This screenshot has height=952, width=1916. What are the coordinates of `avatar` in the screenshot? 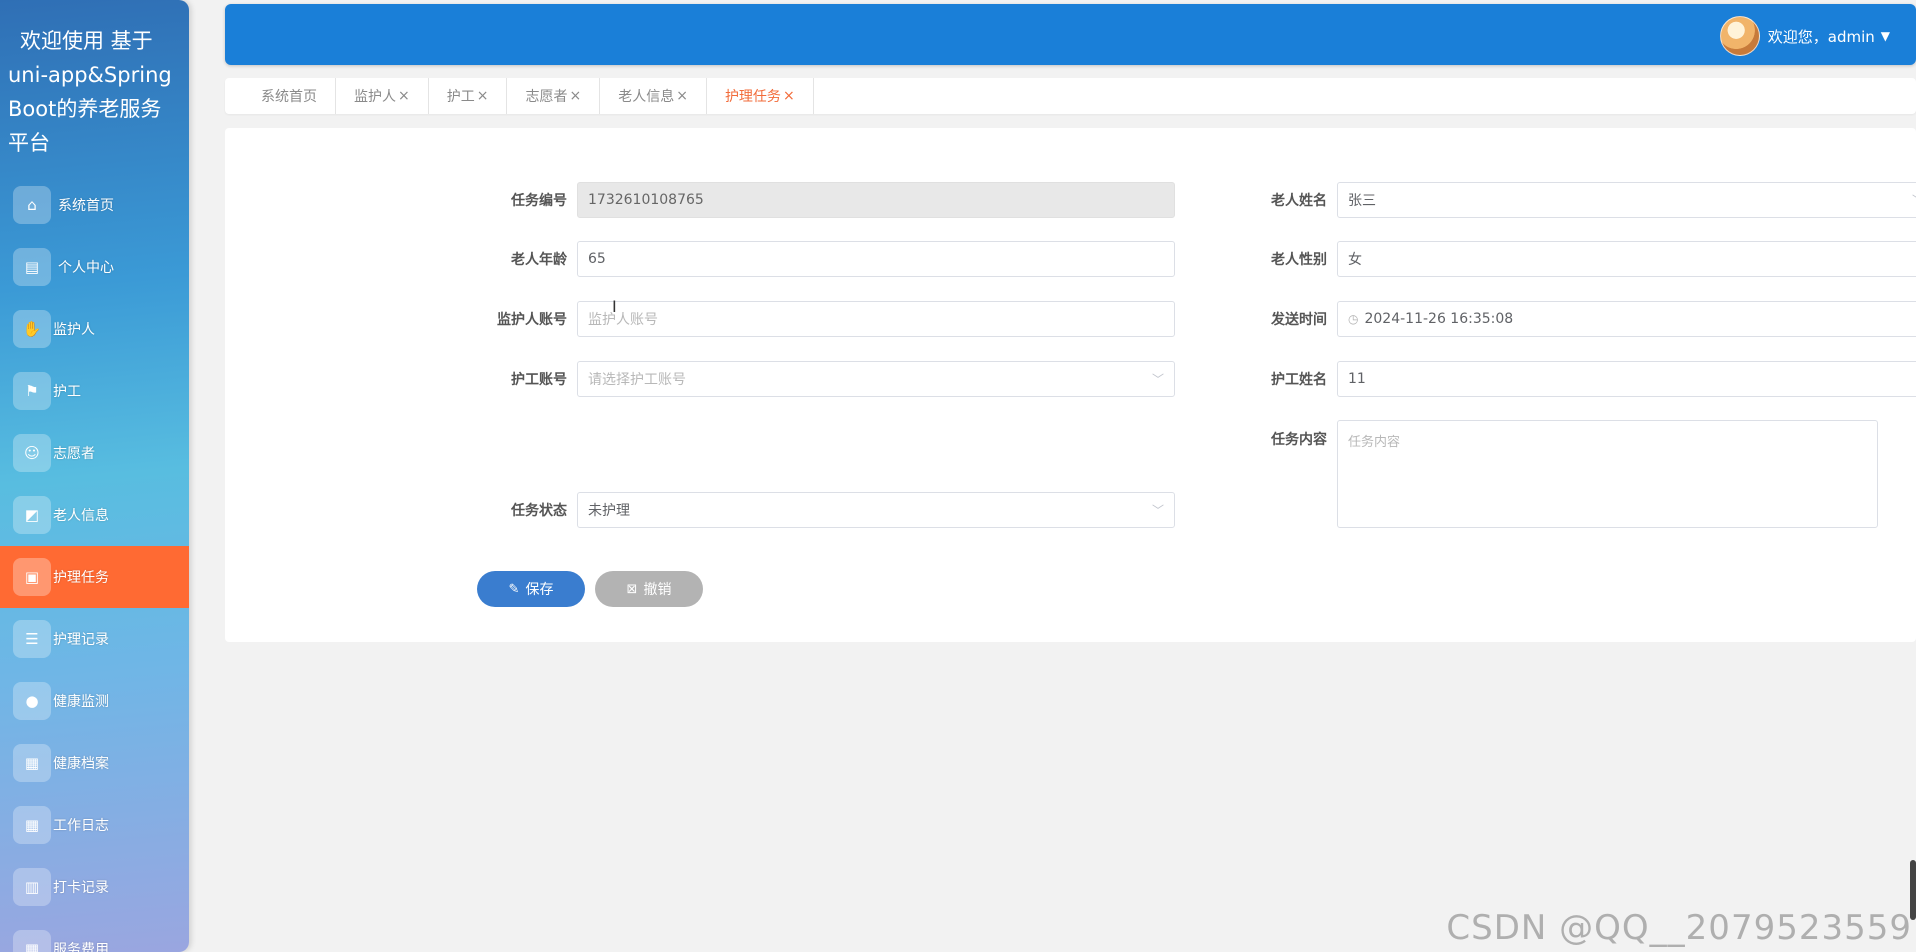 It's located at (1739, 36).